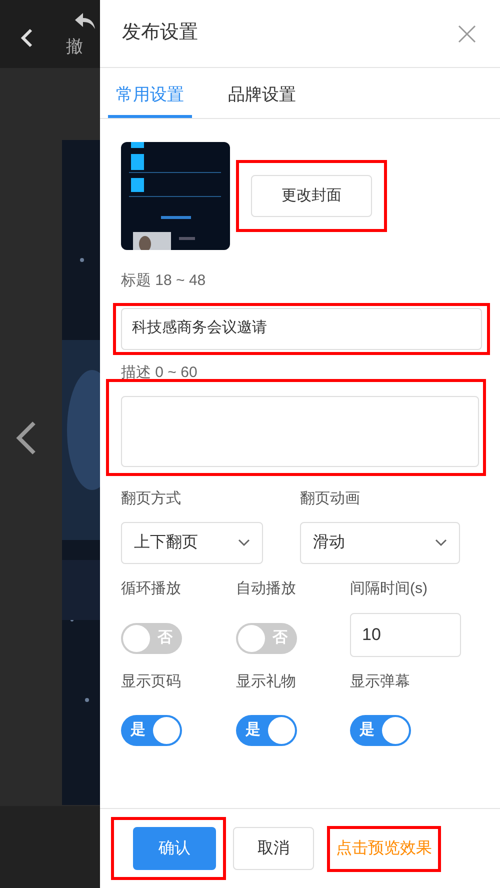 The width and height of the screenshot is (500, 888). What do you see at coordinates (262, 100) in the screenshot?
I see `tab: 品牌设置` at bounding box center [262, 100].